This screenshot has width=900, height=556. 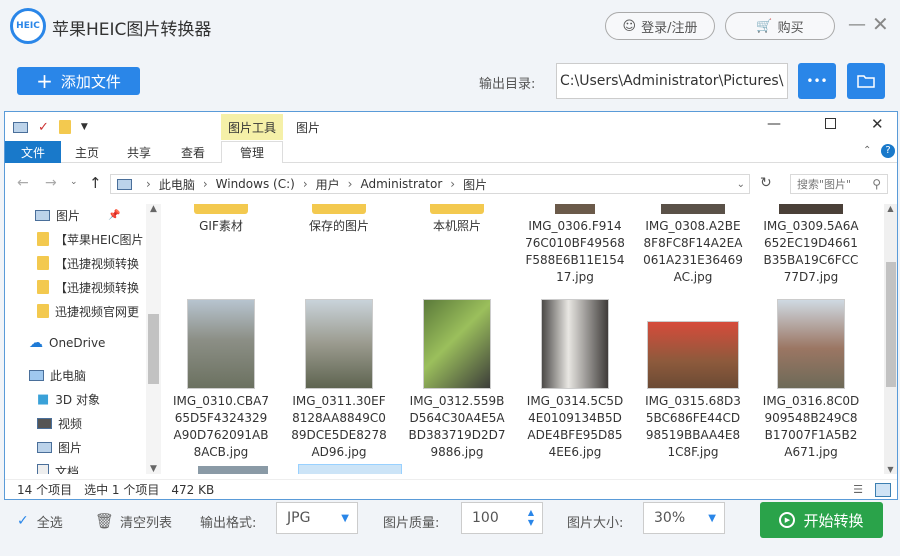 What do you see at coordinates (90, 81) in the screenshot?
I see `add-file-label: 添加文件` at bounding box center [90, 81].